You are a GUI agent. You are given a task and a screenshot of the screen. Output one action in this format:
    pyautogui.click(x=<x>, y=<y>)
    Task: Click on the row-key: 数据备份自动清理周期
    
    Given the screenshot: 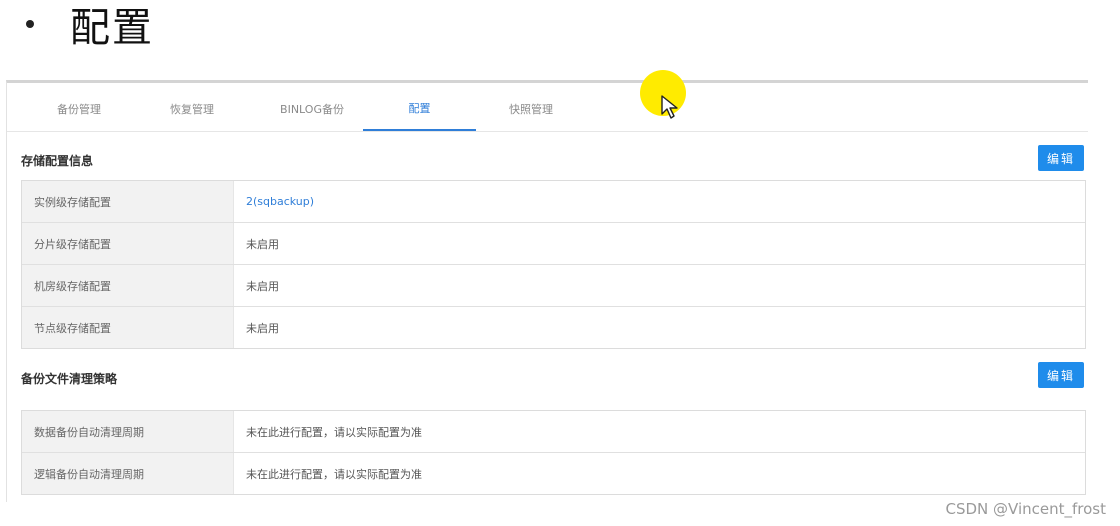 What is the action you would take?
    pyautogui.click(x=128, y=431)
    